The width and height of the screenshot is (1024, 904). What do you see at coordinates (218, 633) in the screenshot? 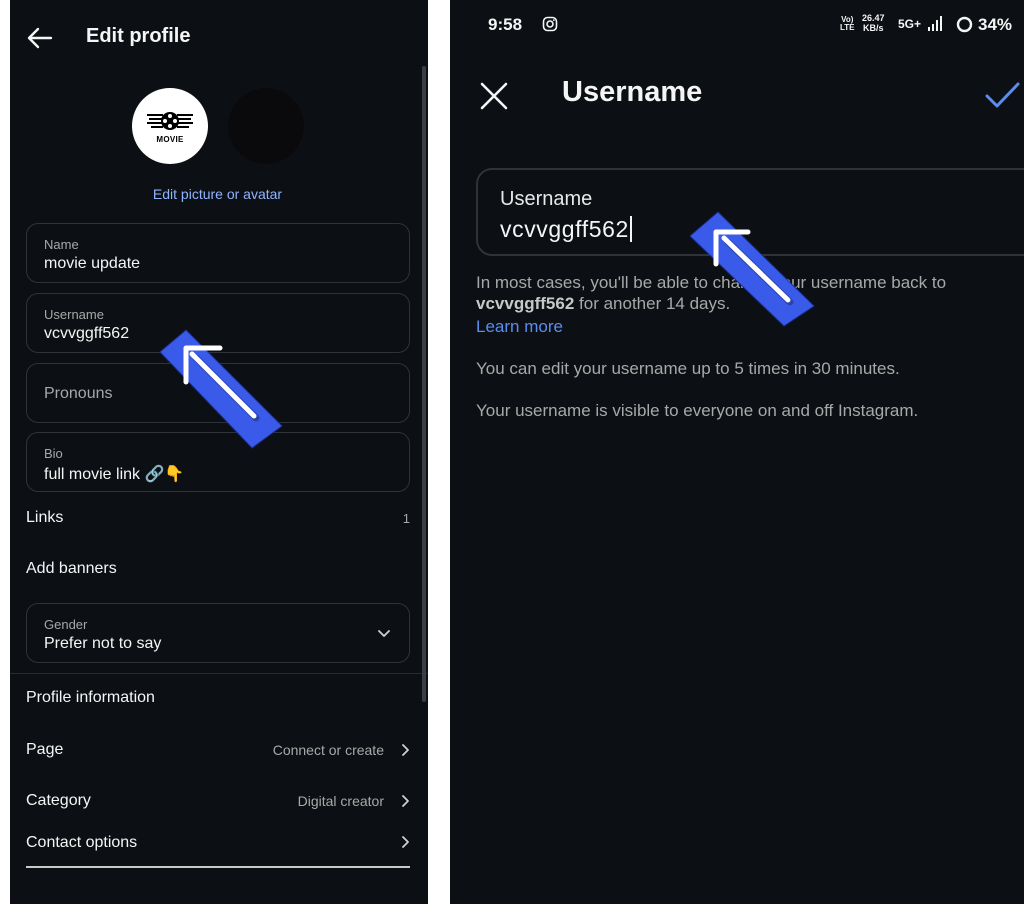
I see `gender-select: Gender Prefer not to say` at bounding box center [218, 633].